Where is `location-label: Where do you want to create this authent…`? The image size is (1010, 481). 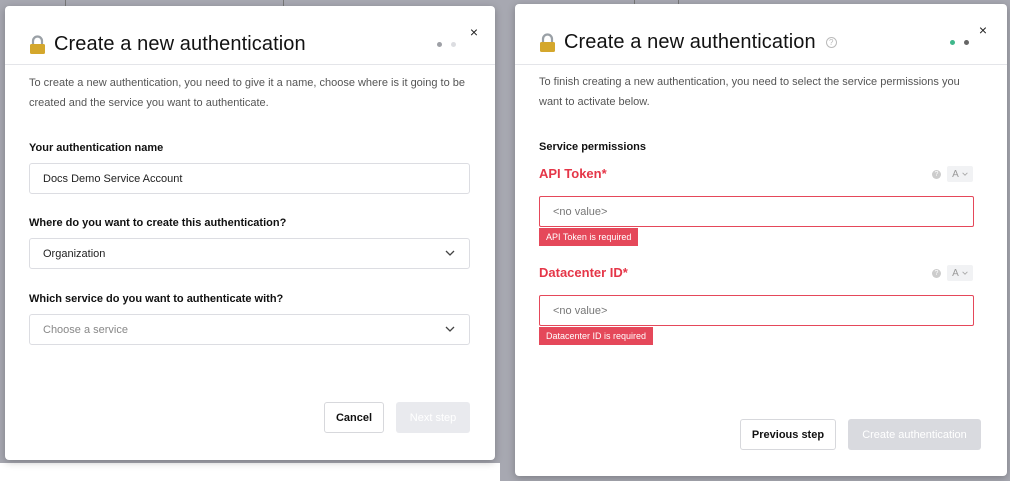
location-label: Where do you want to create this authent… is located at coordinates (158, 223).